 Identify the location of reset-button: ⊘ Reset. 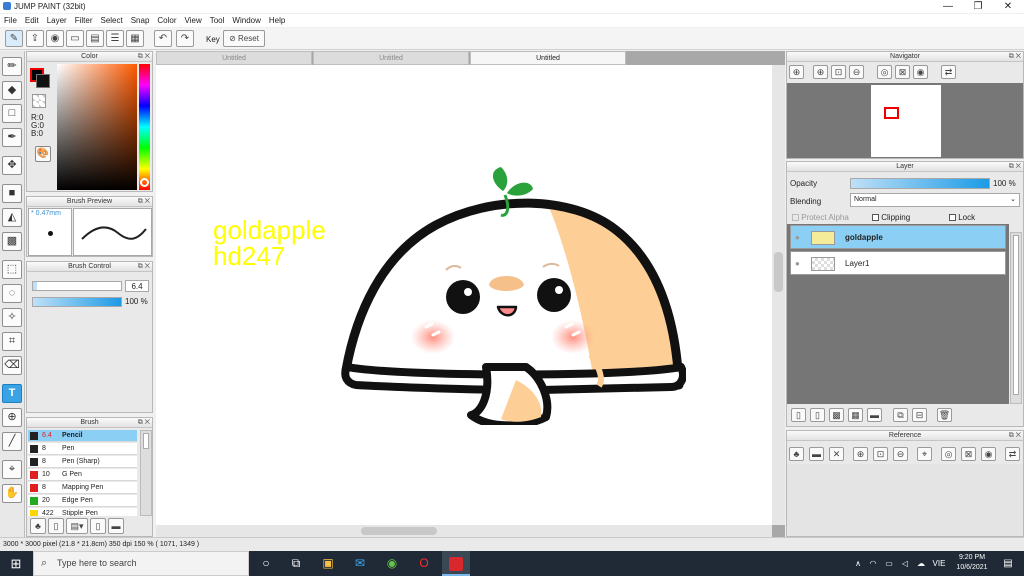
(244, 38).